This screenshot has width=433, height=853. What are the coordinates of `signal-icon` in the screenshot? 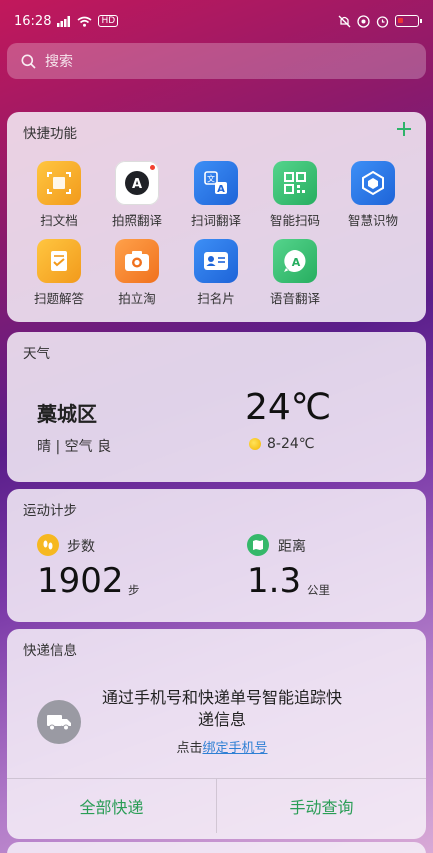 It's located at (64, 21).